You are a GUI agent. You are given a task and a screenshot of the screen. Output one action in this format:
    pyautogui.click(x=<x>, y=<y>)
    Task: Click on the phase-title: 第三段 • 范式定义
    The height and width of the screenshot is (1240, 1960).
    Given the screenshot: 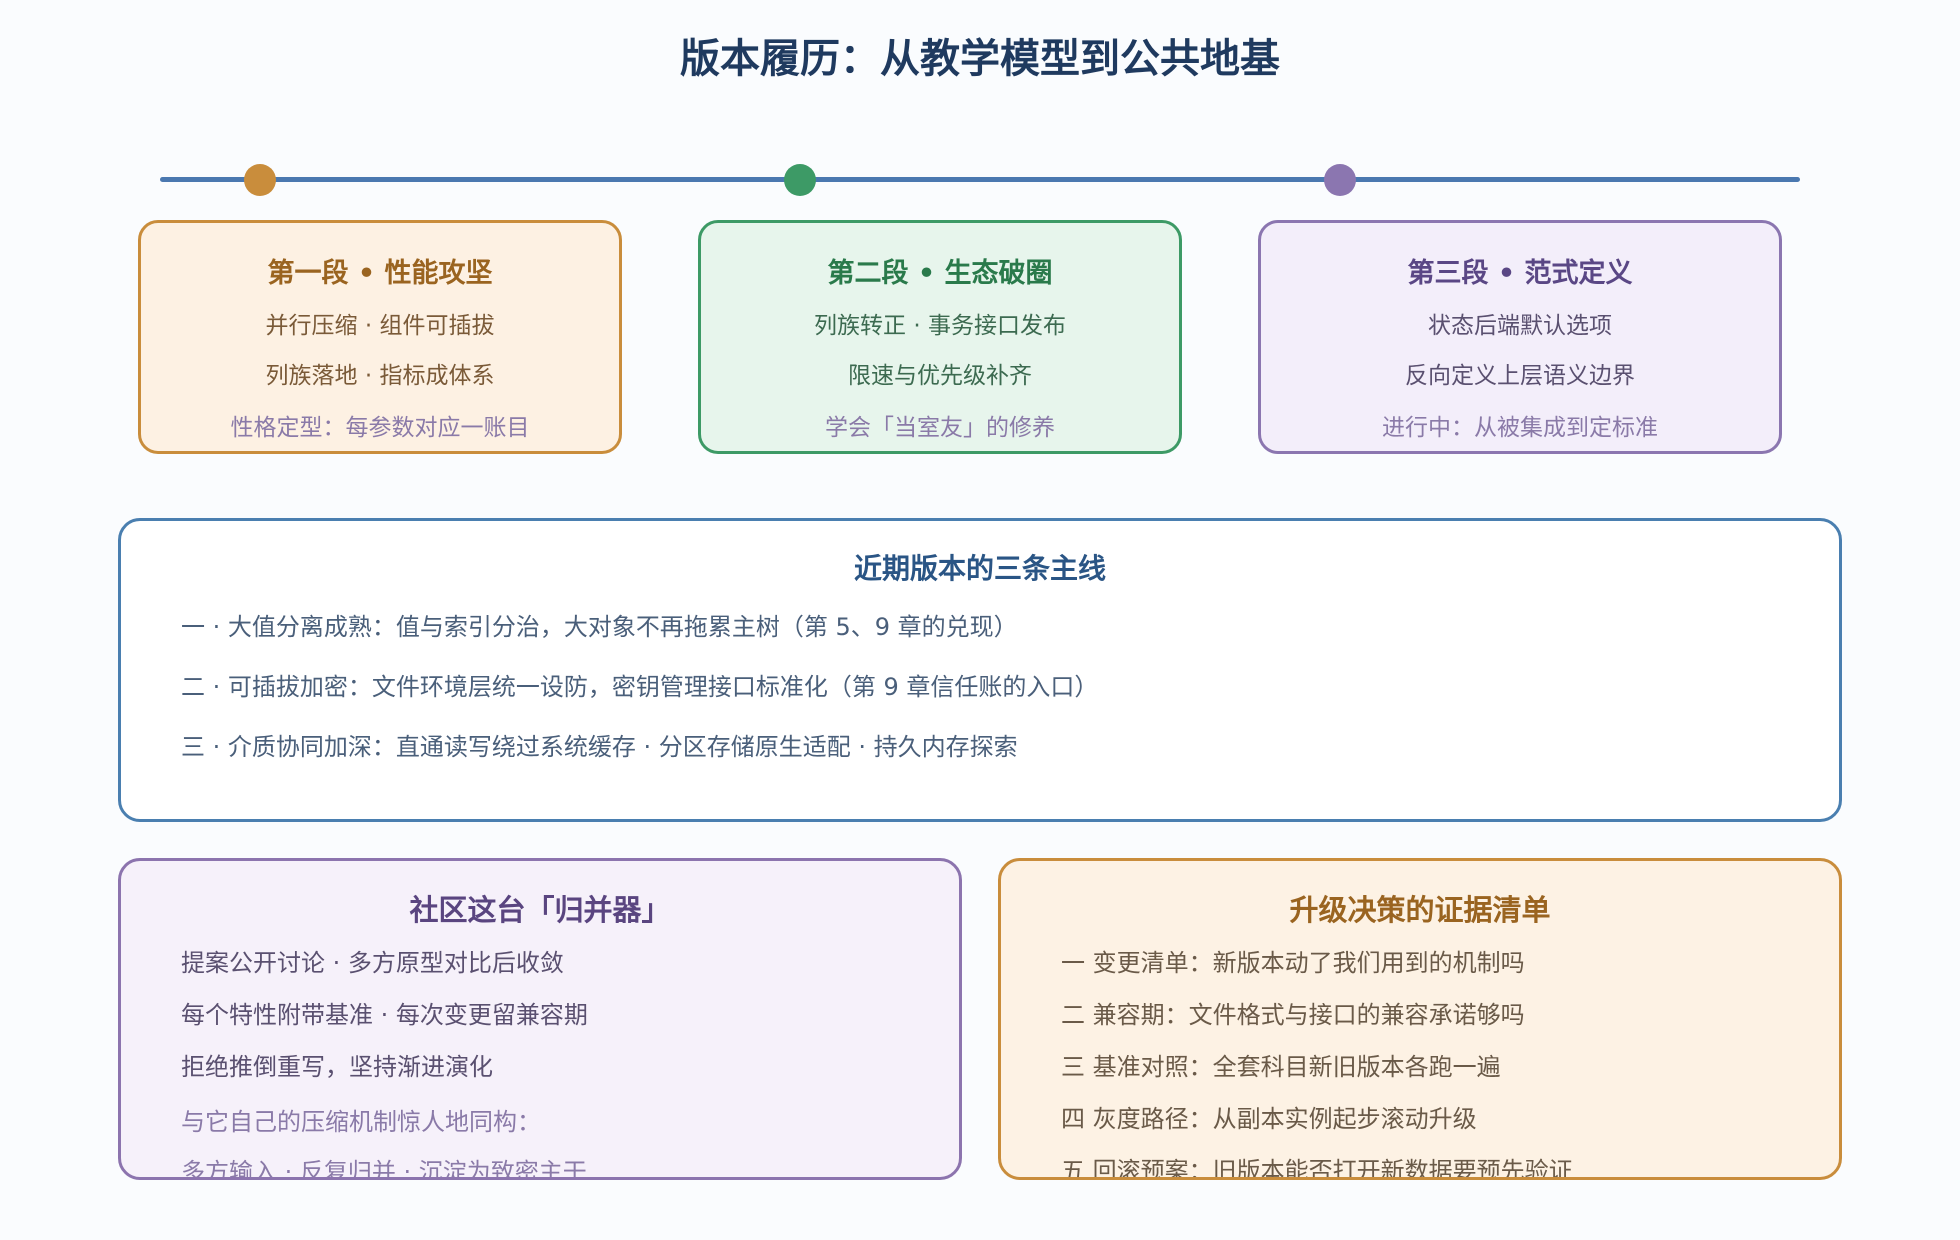 What is the action you would take?
    pyautogui.click(x=1520, y=273)
    